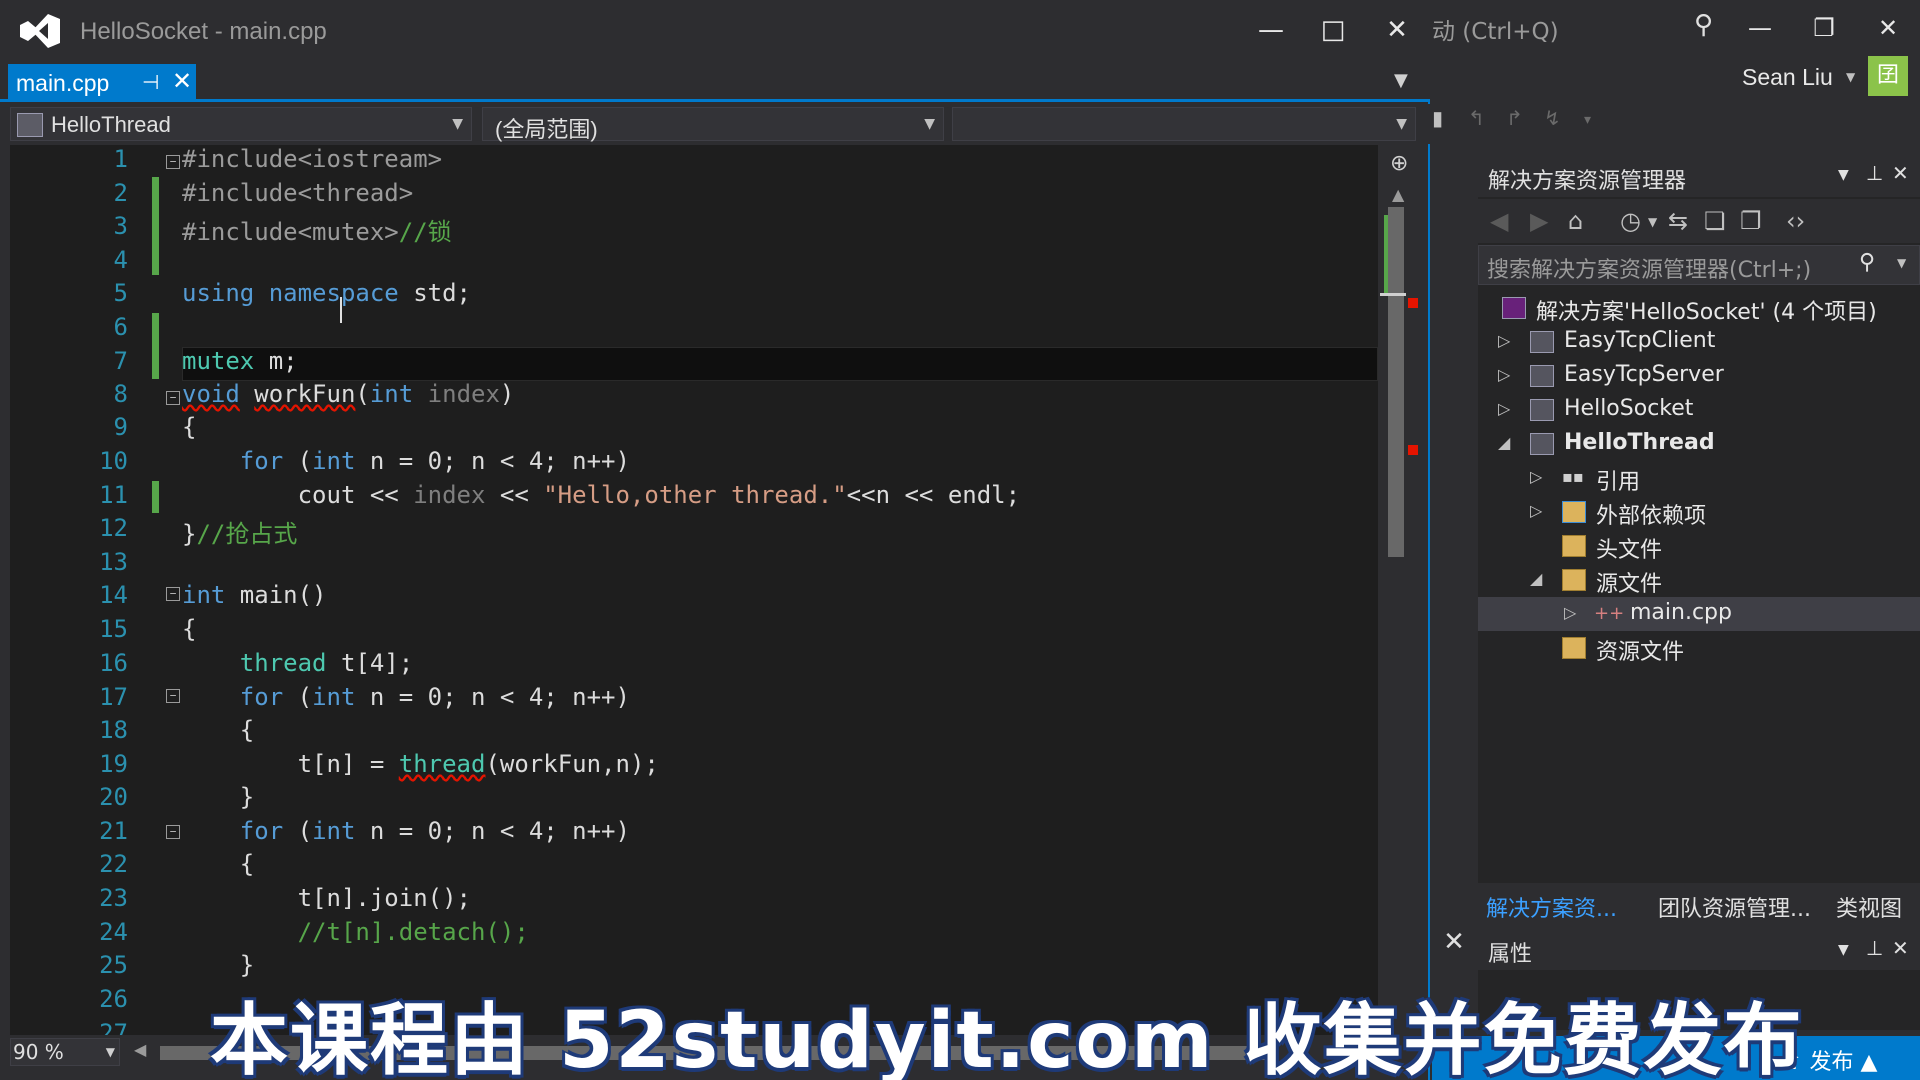 This screenshot has width=1920, height=1080. What do you see at coordinates (1184, 124) in the screenshot?
I see `member-dropdown: ▼` at bounding box center [1184, 124].